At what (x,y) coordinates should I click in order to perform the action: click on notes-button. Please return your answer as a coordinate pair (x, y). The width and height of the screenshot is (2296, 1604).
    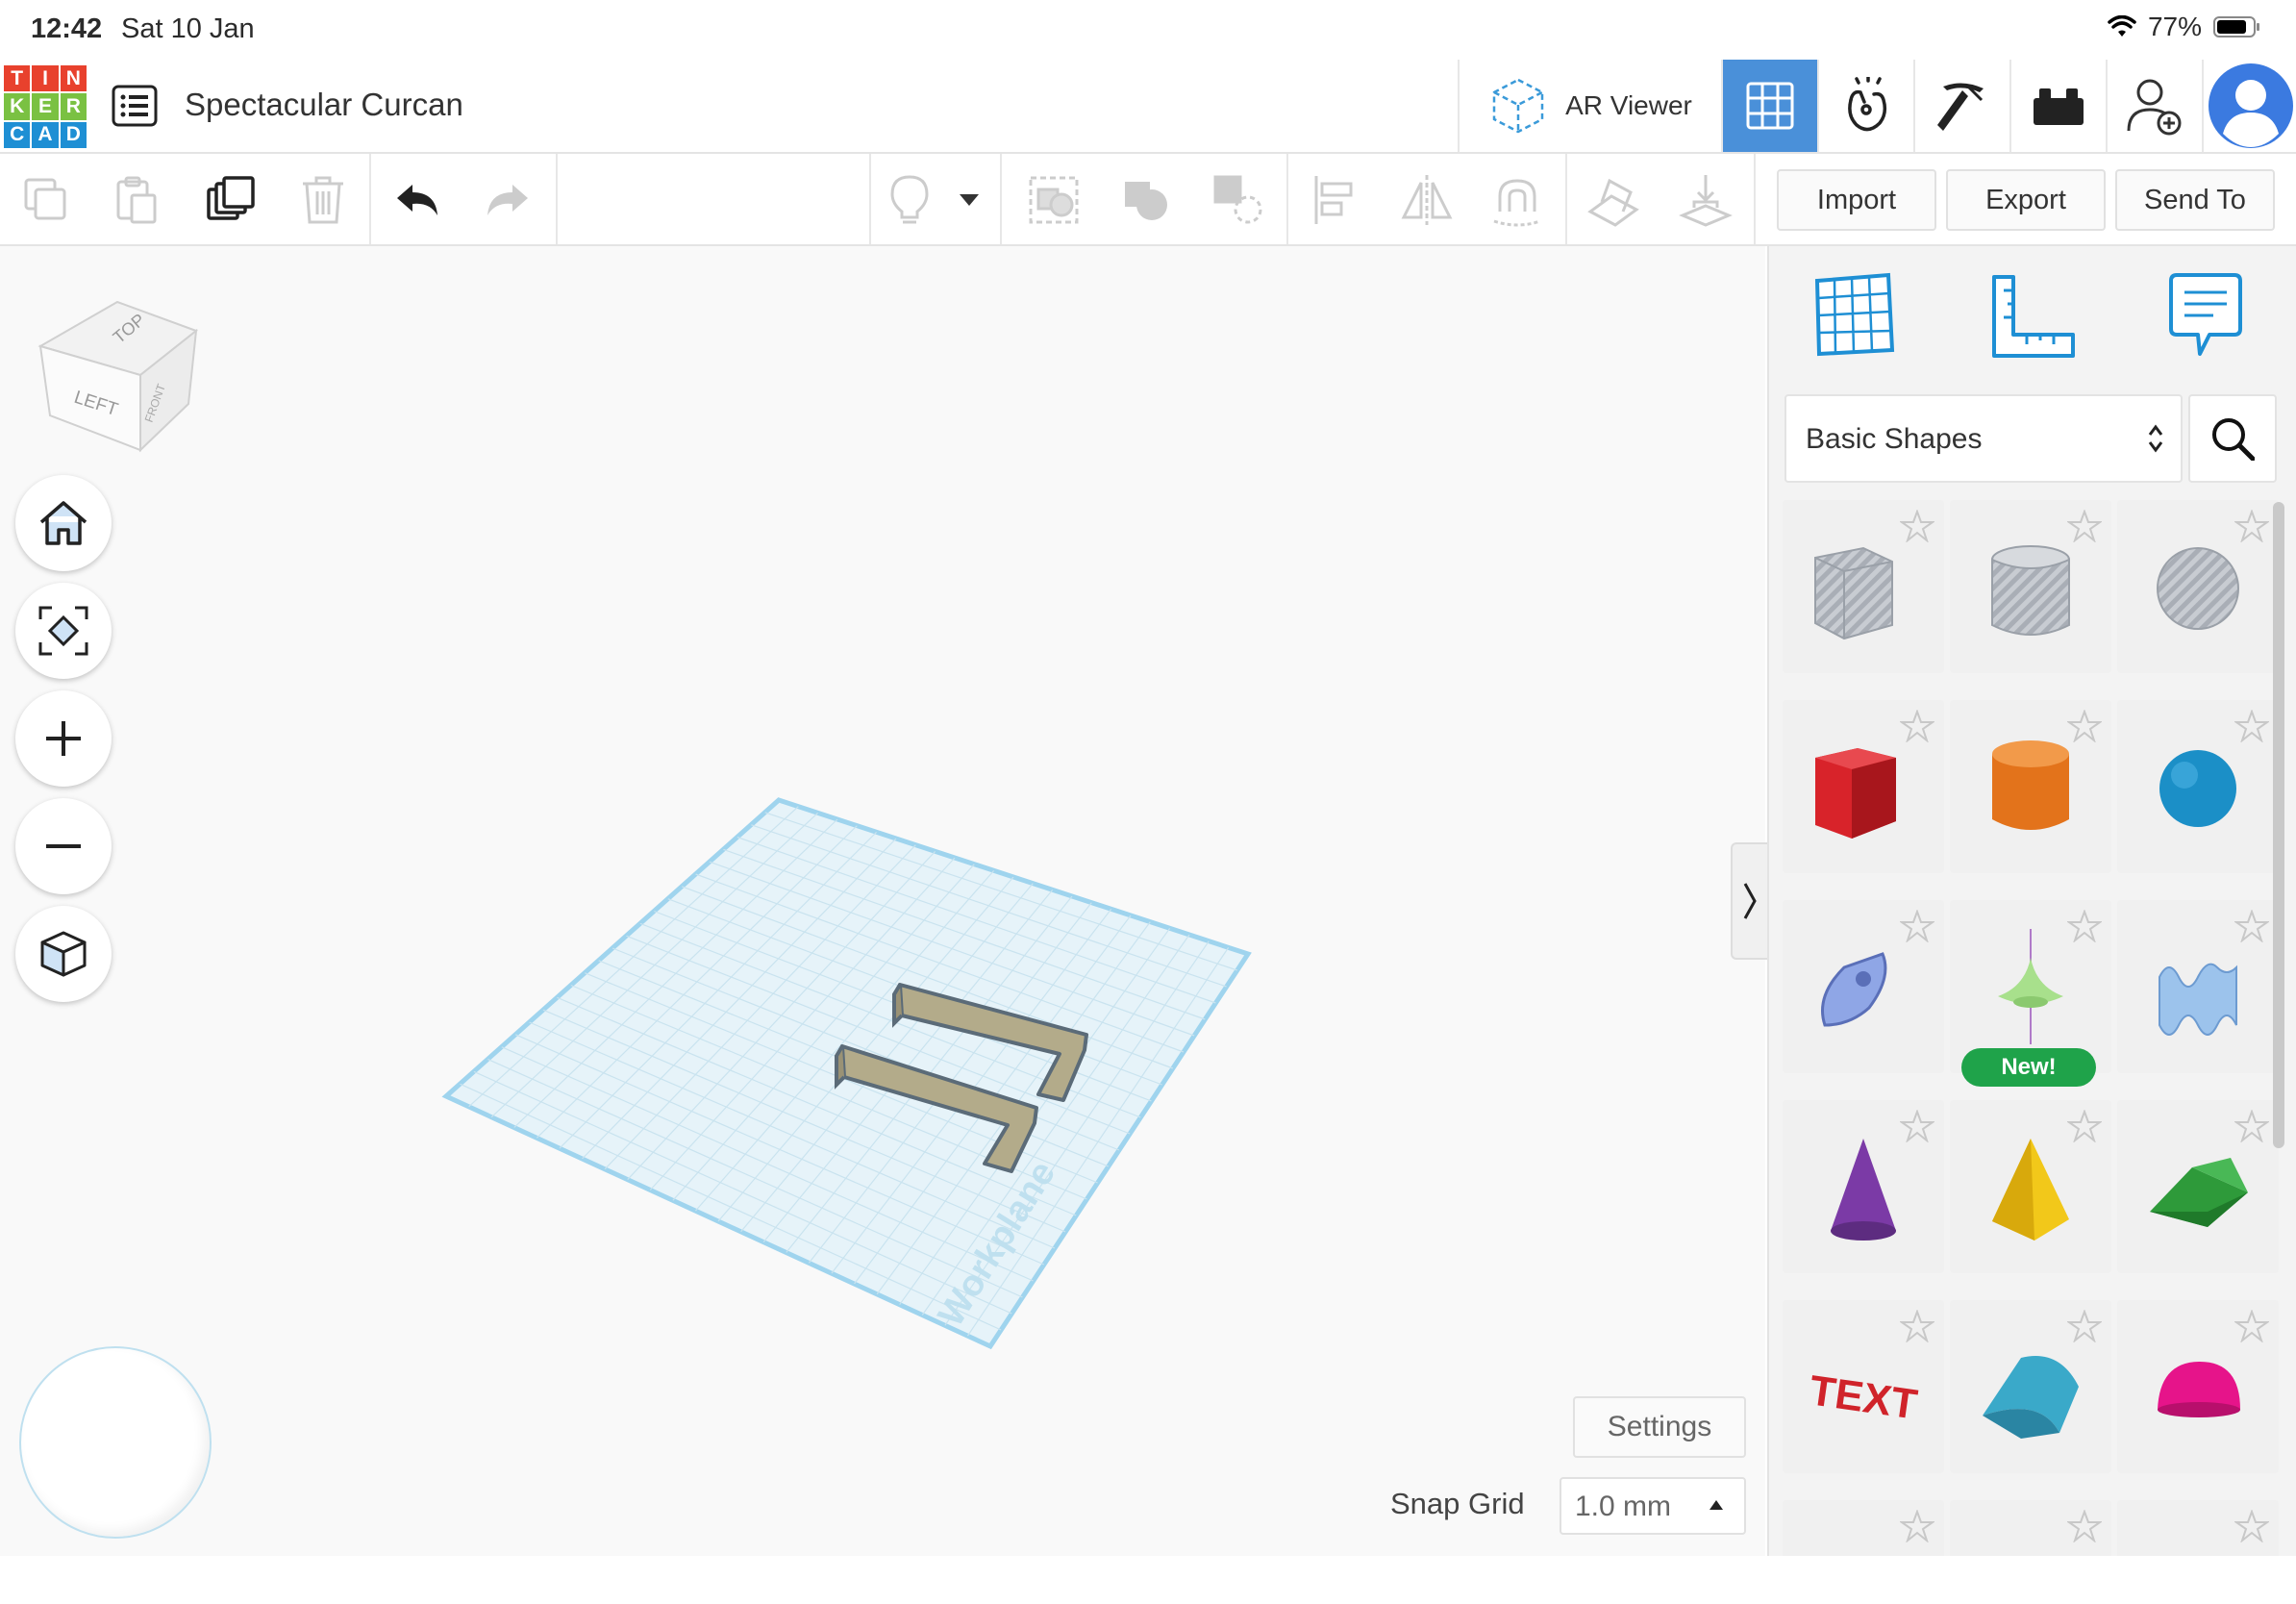
    Looking at the image, I should click on (909, 200).